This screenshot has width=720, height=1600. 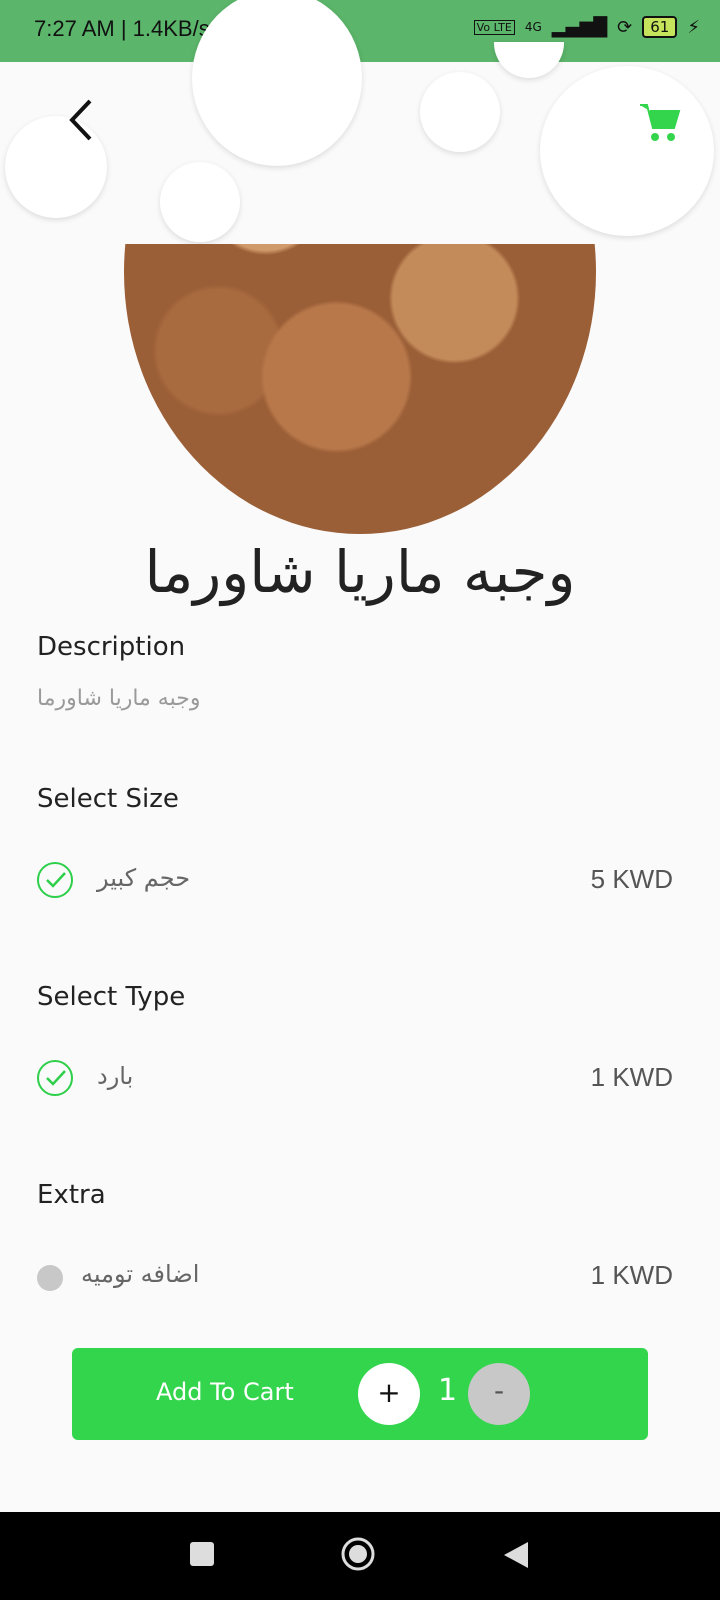 What do you see at coordinates (355, 1081) in the screenshot?
I see `type-option-row: بارد 1 KWD` at bounding box center [355, 1081].